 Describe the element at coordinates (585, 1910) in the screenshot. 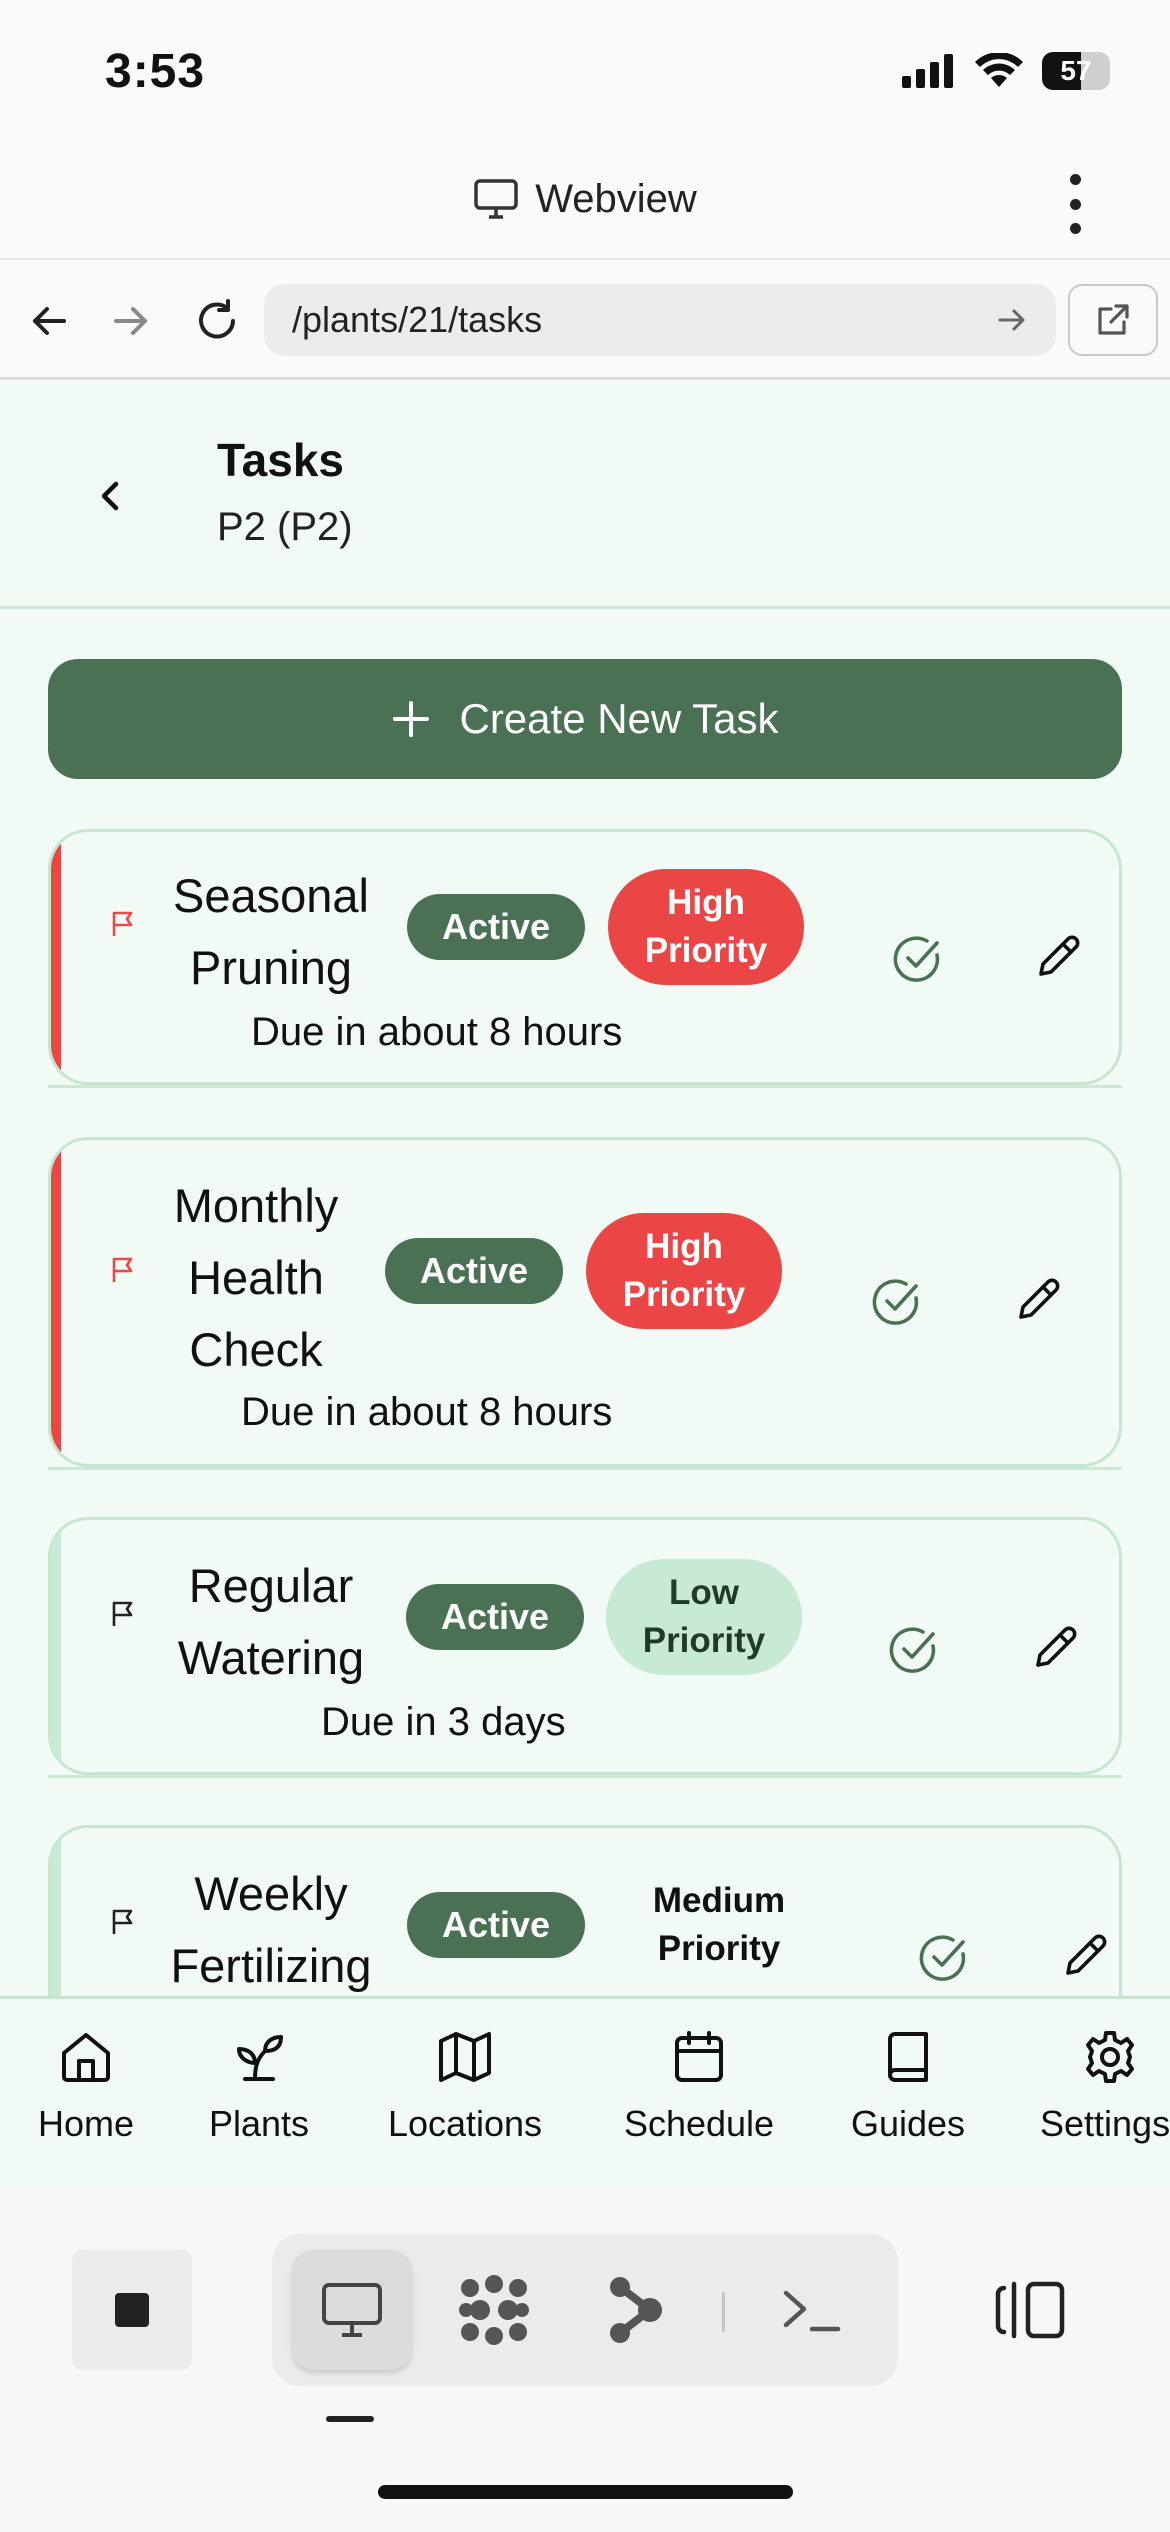

I see `task-card: Weekly Fertilizing Active Medium Priority` at that location.